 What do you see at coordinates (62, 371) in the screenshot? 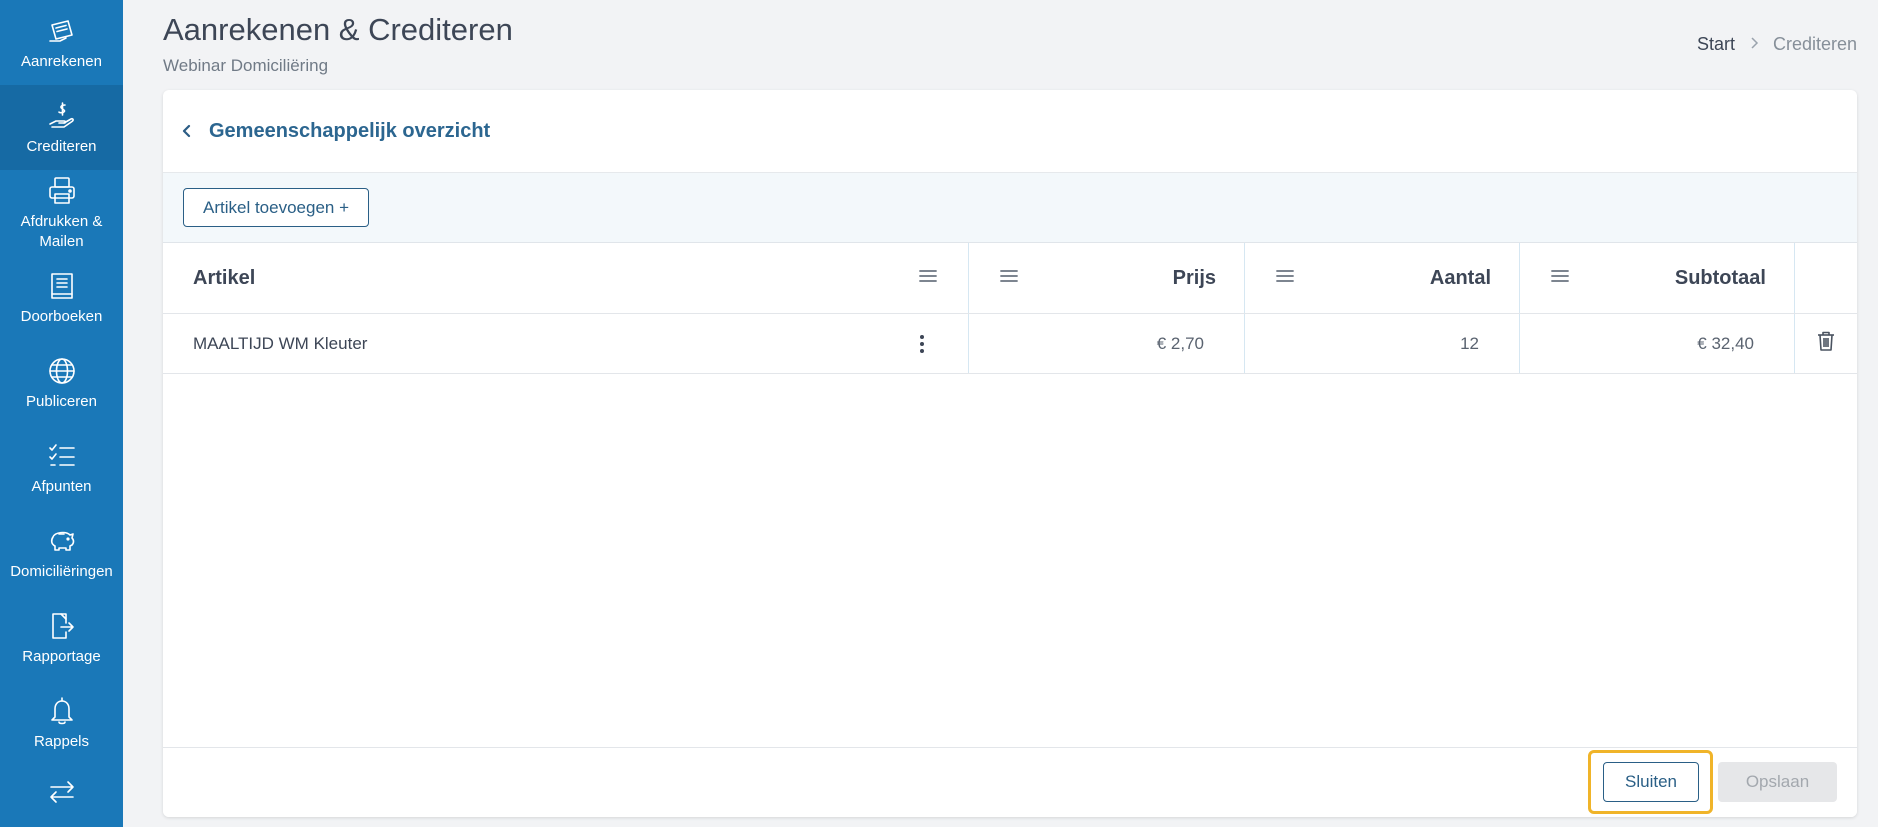
I see `globe-icon` at bounding box center [62, 371].